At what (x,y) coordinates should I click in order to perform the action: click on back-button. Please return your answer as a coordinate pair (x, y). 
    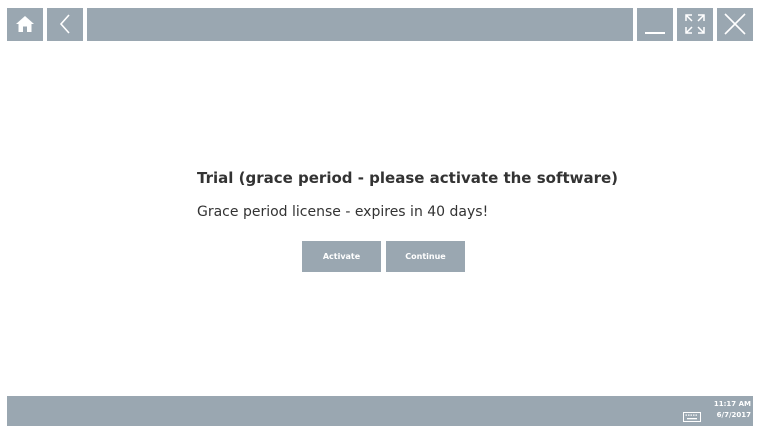
    Looking at the image, I should click on (65, 24).